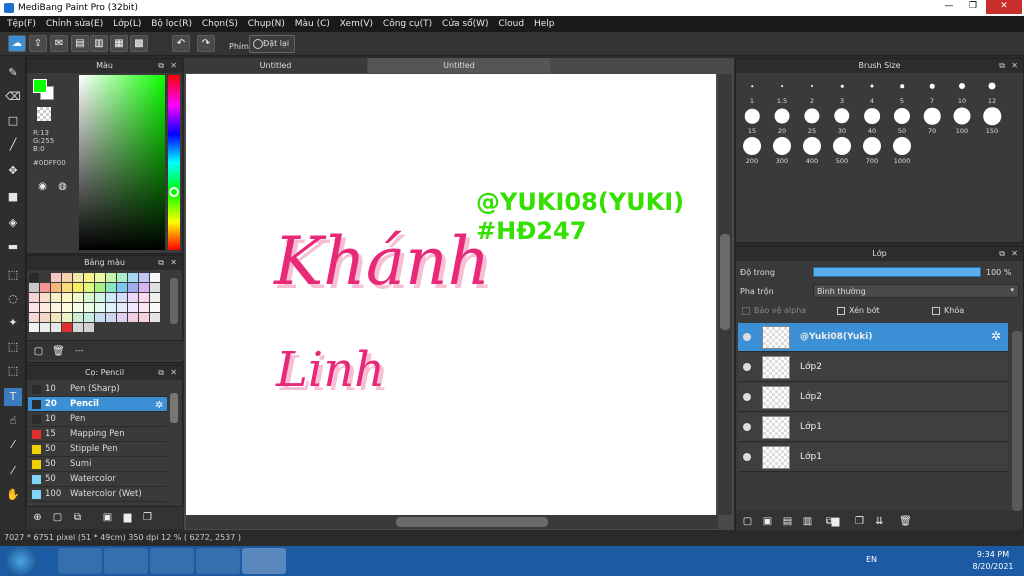 The height and width of the screenshot is (576, 1024). I want to click on duplicate-icon: ⧉, so click(77, 517).